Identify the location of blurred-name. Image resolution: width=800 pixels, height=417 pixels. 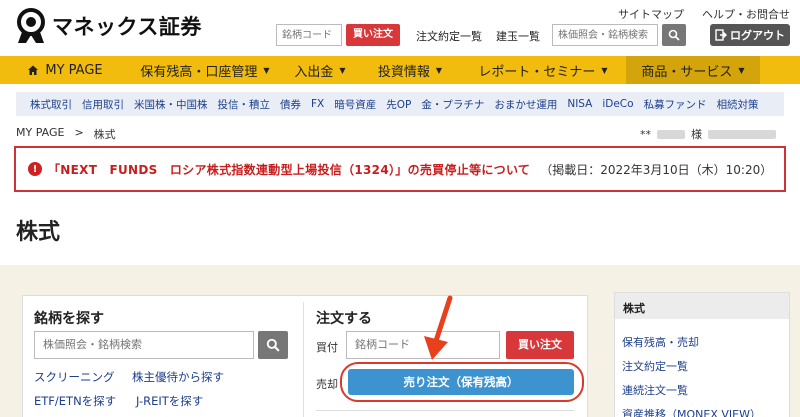
(671, 134).